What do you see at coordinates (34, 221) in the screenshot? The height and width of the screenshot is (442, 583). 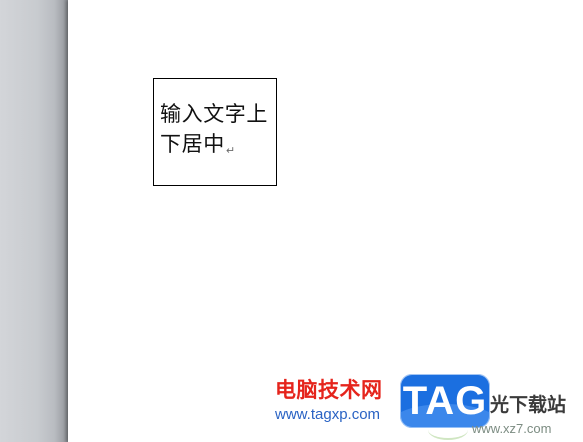 I see `workspace-gray-margin` at bounding box center [34, 221].